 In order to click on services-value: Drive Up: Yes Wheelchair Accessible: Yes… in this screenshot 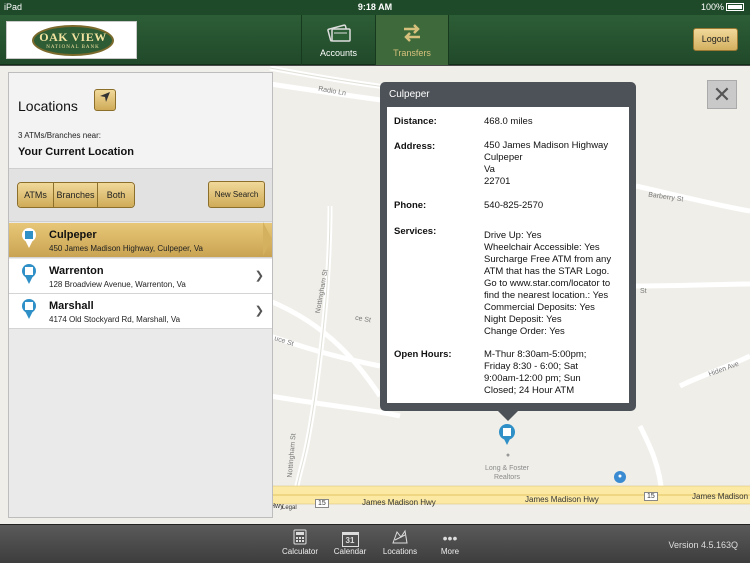, I will do `click(548, 283)`.